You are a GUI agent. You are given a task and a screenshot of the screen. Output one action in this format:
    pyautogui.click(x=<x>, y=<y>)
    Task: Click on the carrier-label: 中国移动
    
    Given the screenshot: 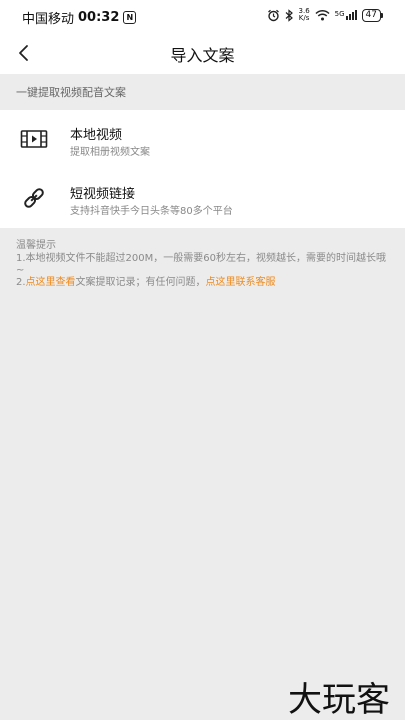 What is the action you would take?
    pyautogui.click(x=48, y=19)
    